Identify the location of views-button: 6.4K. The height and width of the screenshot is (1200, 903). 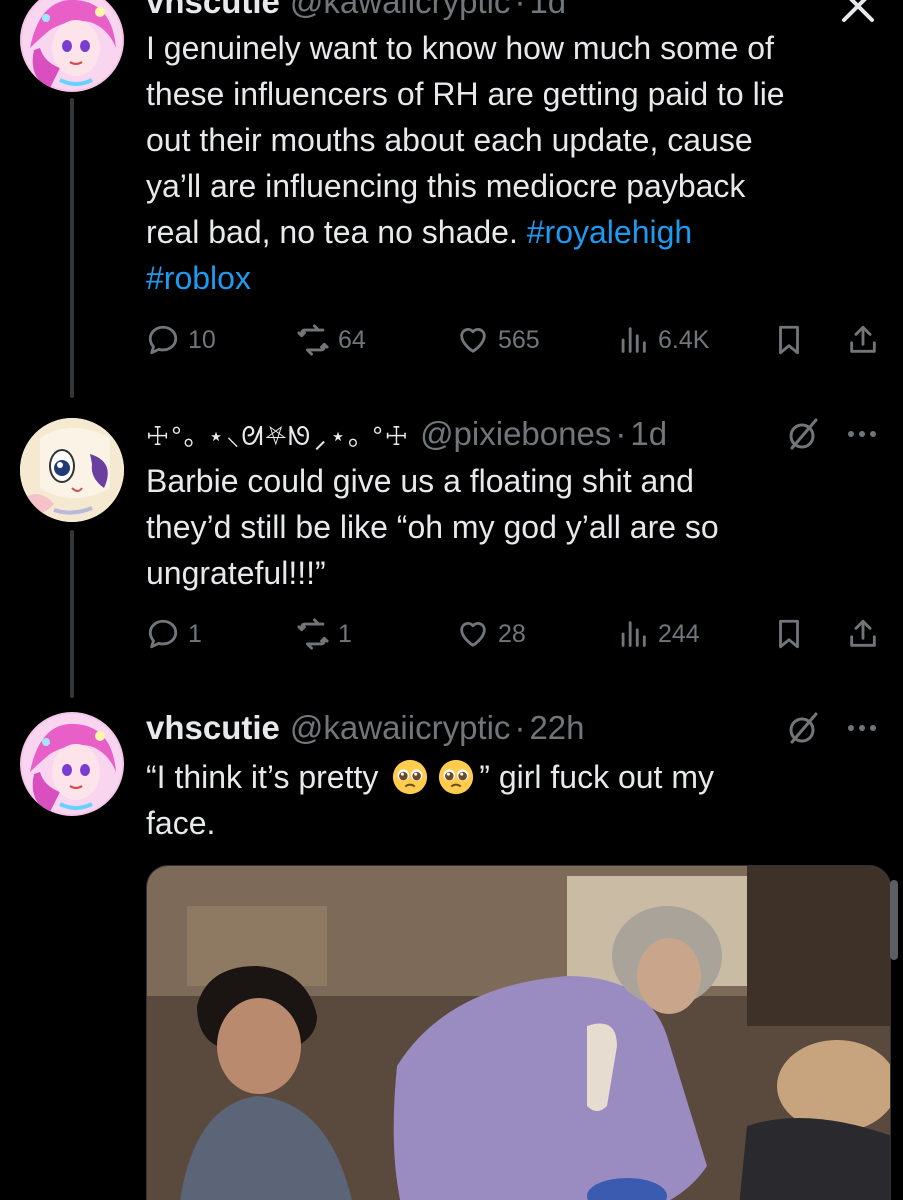
(662, 340).